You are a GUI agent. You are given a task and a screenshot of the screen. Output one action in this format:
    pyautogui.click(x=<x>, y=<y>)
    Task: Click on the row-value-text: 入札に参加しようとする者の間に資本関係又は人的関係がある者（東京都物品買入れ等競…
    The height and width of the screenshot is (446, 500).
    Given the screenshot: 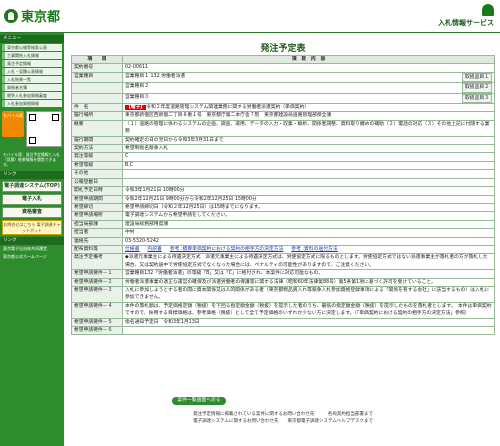 What is the action you would take?
    pyautogui.click(x=307, y=294)
    